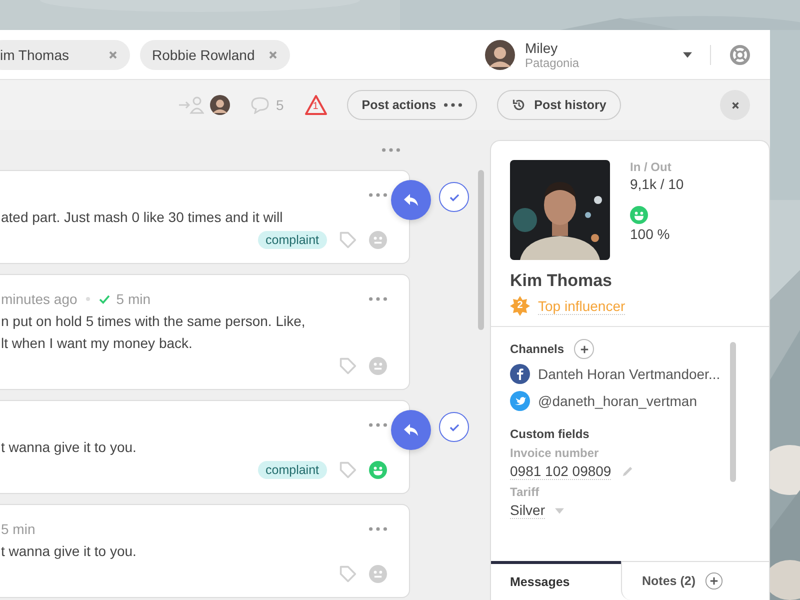 The width and height of the screenshot is (800, 600). I want to click on stats-value: 9,1k / 10, so click(657, 184).